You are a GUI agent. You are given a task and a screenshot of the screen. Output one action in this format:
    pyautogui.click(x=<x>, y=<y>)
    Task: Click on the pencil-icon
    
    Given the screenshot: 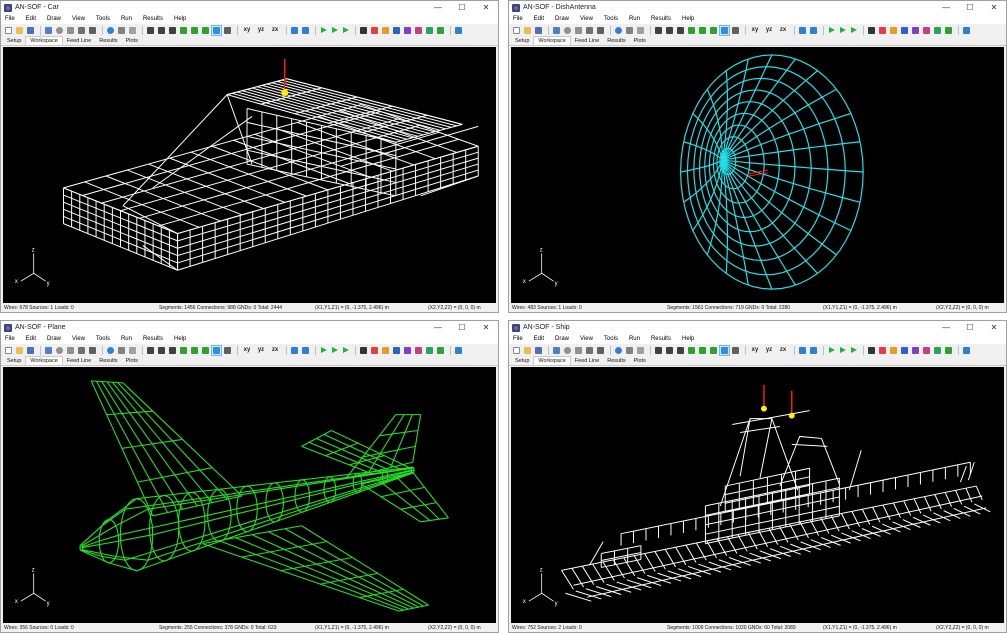 What is the action you would take?
    pyautogui.click(x=81, y=30)
    